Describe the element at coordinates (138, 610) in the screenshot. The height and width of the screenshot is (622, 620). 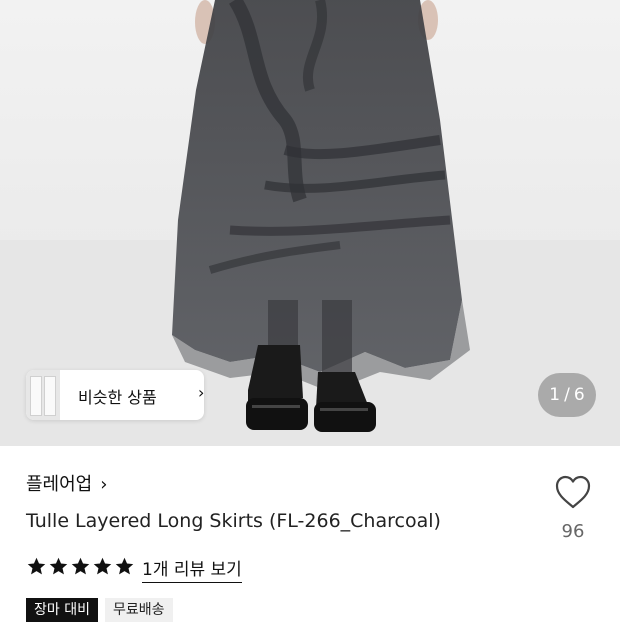
I see `badge-free-shipping: 무료배송` at that location.